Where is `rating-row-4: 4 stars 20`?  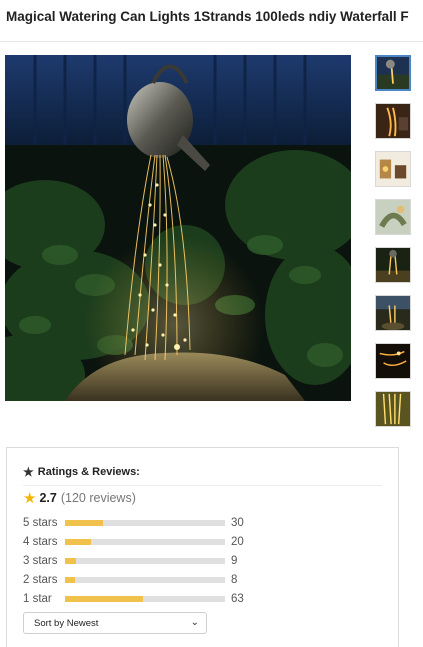
rating-row-4: 4 stars 20 is located at coordinates (138, 542).